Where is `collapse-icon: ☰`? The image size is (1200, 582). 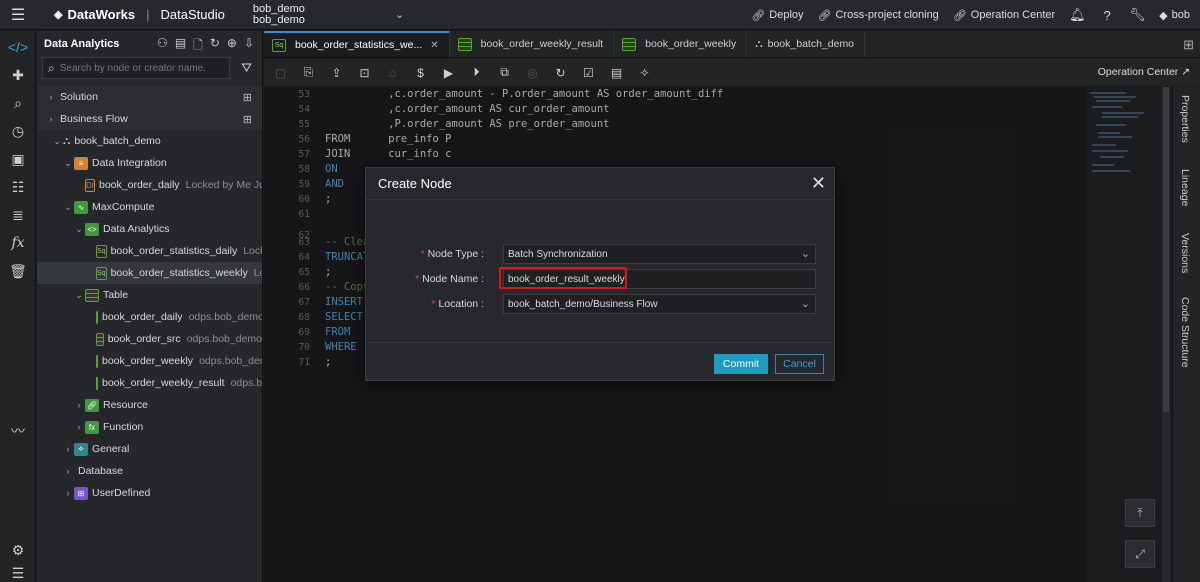 collapse-icon: ☰ is located at coordinates (18, 570).